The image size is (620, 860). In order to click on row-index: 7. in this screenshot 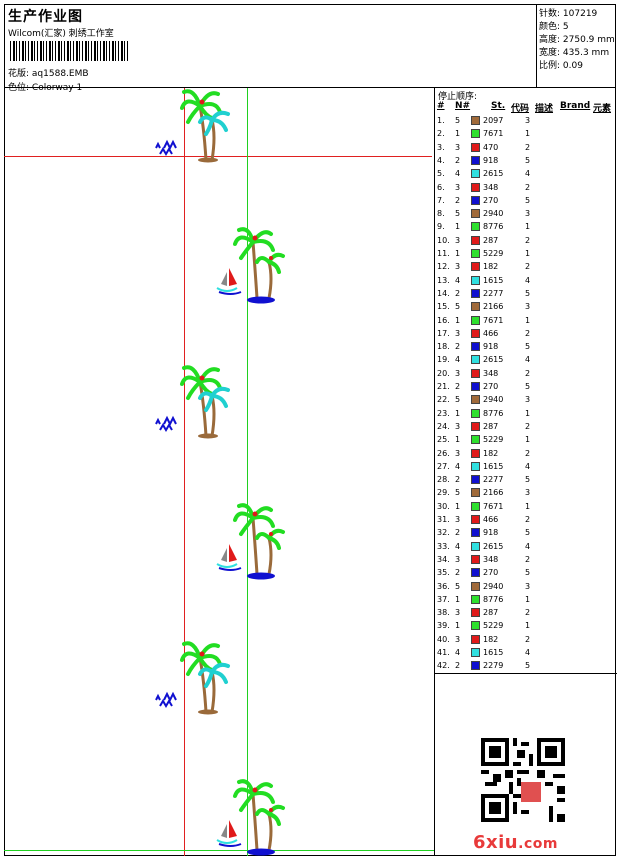, I will do `click(441, 200)`.